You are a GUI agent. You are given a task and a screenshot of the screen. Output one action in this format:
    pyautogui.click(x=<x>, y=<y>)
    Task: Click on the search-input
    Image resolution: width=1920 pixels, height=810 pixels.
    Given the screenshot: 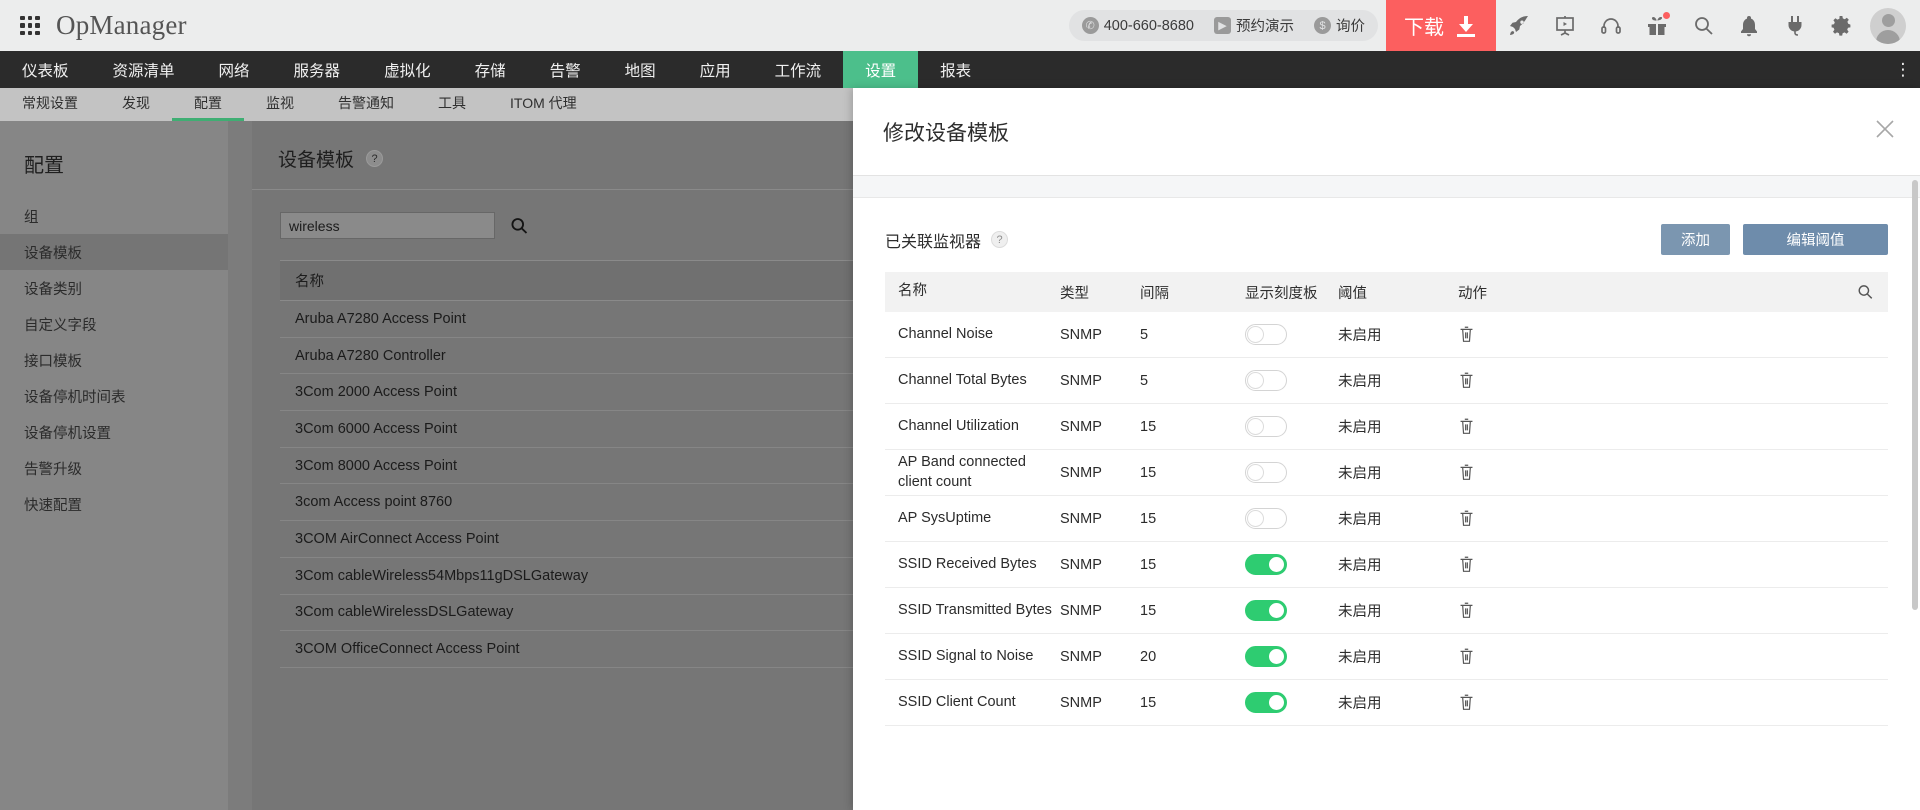 What is the action you would take?
    pyautogui.click(x=387, y=225)
    